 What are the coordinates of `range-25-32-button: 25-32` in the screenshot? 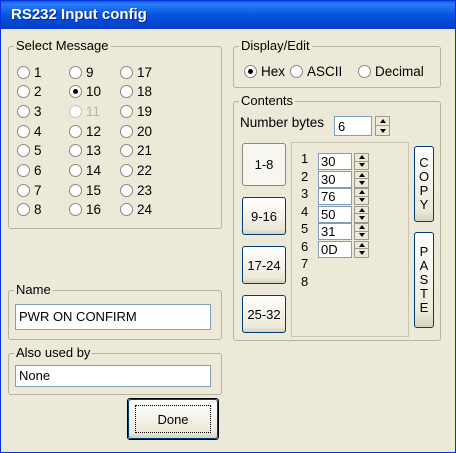 It's located at (264, 314).